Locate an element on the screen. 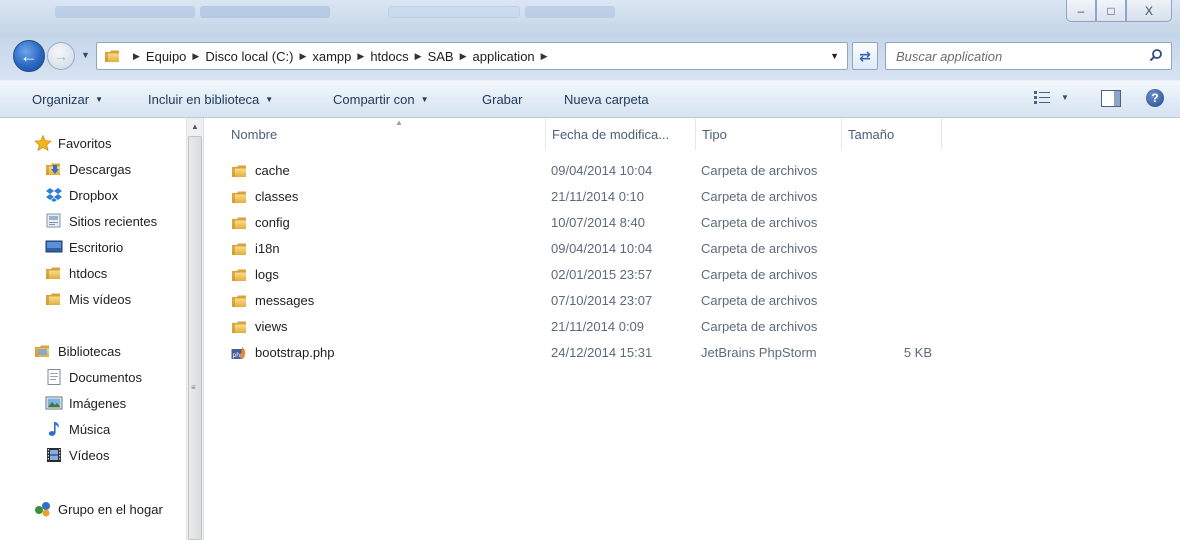 Image resolution: width=1180 pixels, height=540 pixels. breadcrumb-htdocs: htdocs is located at coordinates (389, 56).